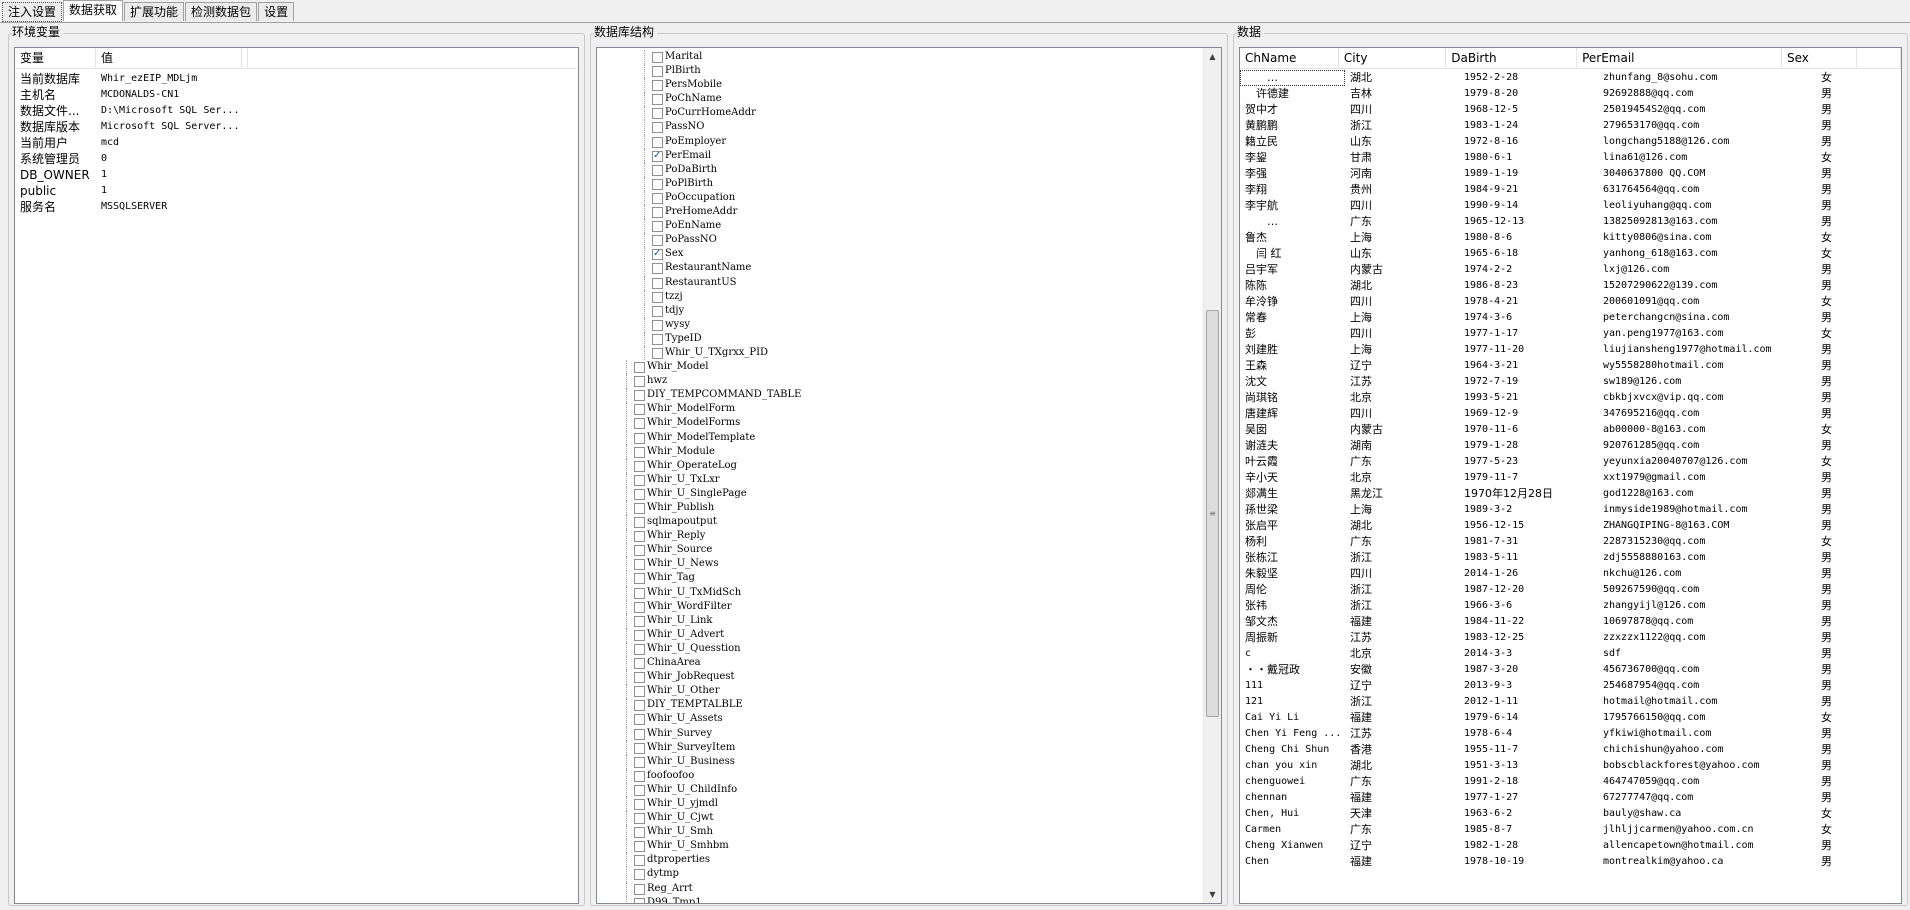 This screenshot has width=1910, height=910. What do you see at coordinates (900, 324) in the screenshot?
I see `tree-column-node: wysy` at bounding box center [900, 324].